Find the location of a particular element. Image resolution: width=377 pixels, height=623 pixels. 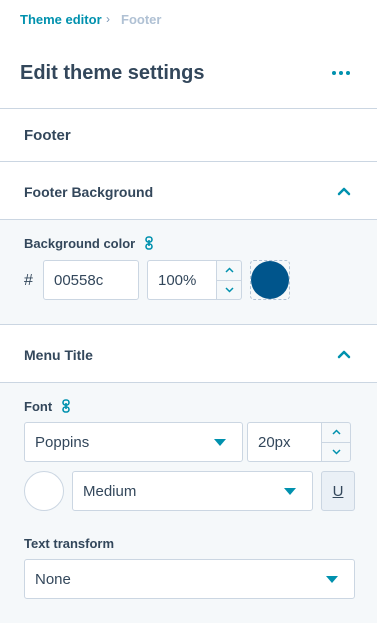

section-title: Footer is located at coordinates (47, 135).